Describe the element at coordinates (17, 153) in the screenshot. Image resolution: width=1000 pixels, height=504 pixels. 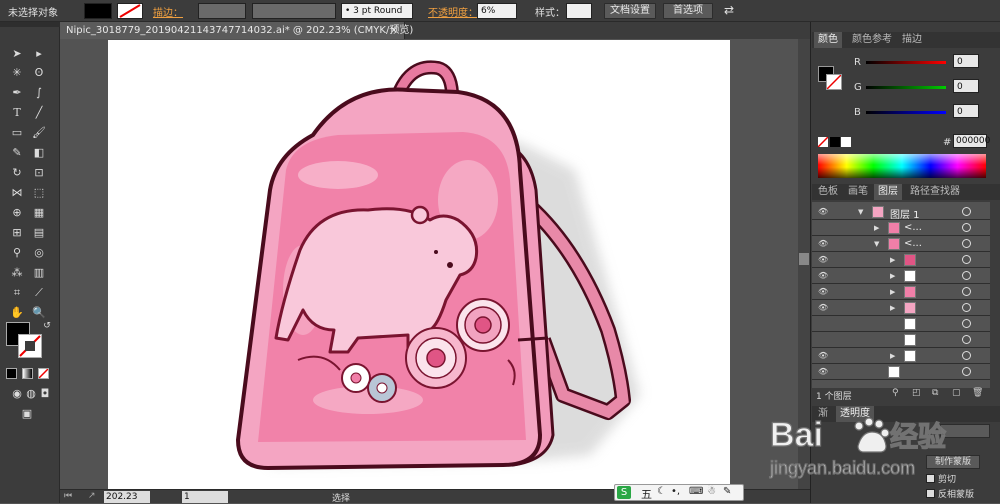
I see `pencil-tool-icon: ✎` at that location.